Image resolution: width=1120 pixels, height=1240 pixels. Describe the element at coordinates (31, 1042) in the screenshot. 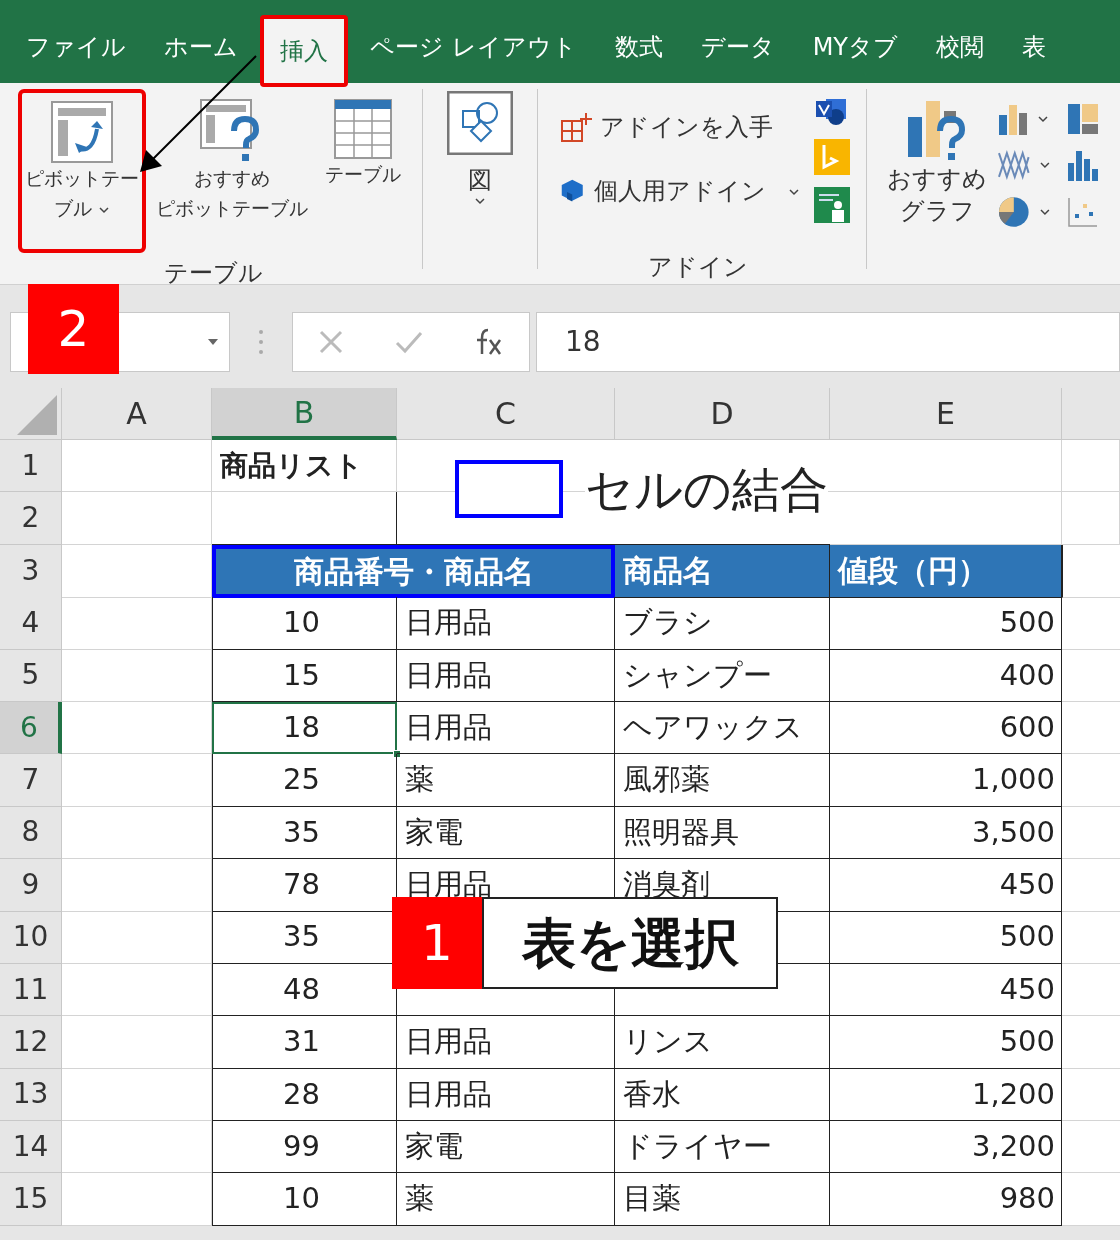

I see `row-header: 12` at that location.